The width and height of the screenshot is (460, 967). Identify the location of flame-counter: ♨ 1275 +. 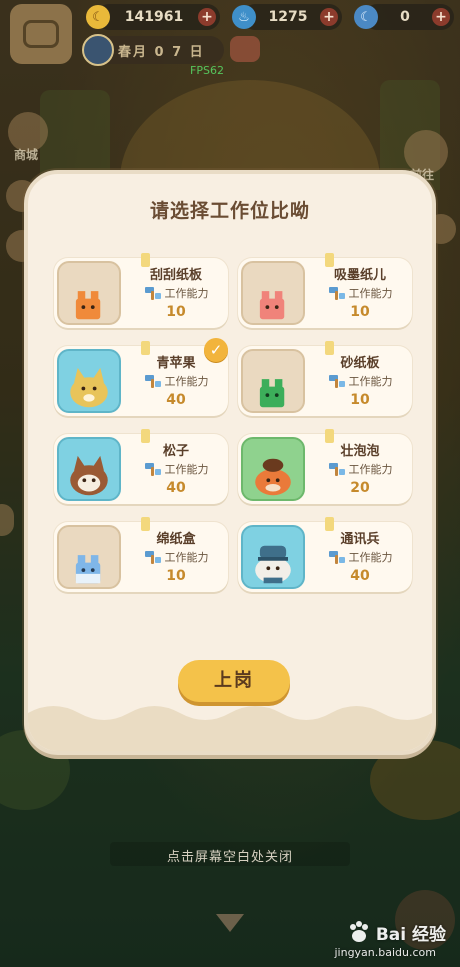
(287, 17).